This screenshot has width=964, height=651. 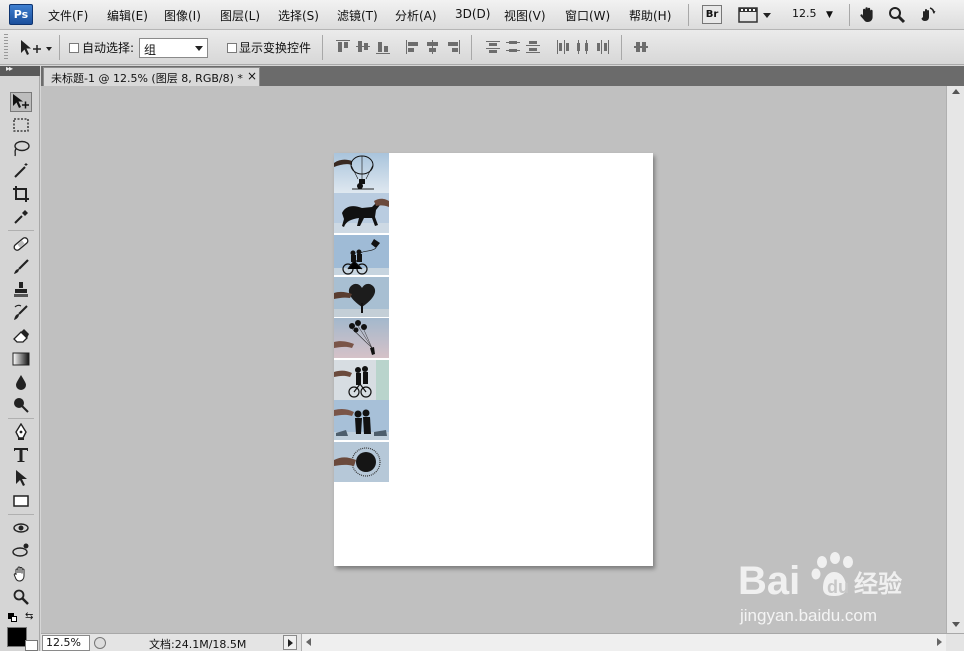 What do you see at coordinates (868, 15) in the screenshot?
I see `hand-tool-icon` at bounding box center [868, 15].